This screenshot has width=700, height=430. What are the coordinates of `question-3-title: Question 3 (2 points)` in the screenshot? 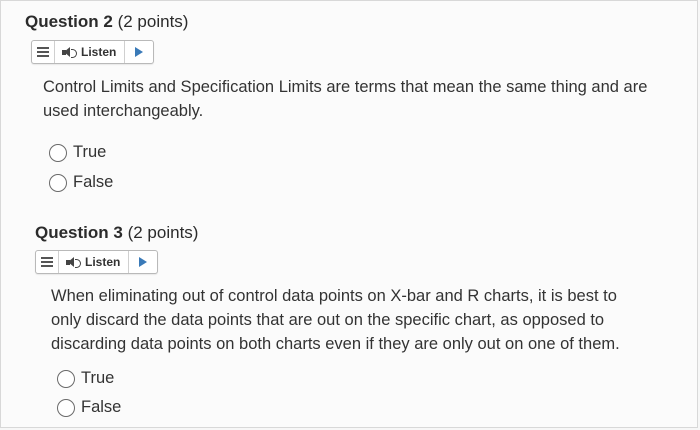 It's located at (116, 233).